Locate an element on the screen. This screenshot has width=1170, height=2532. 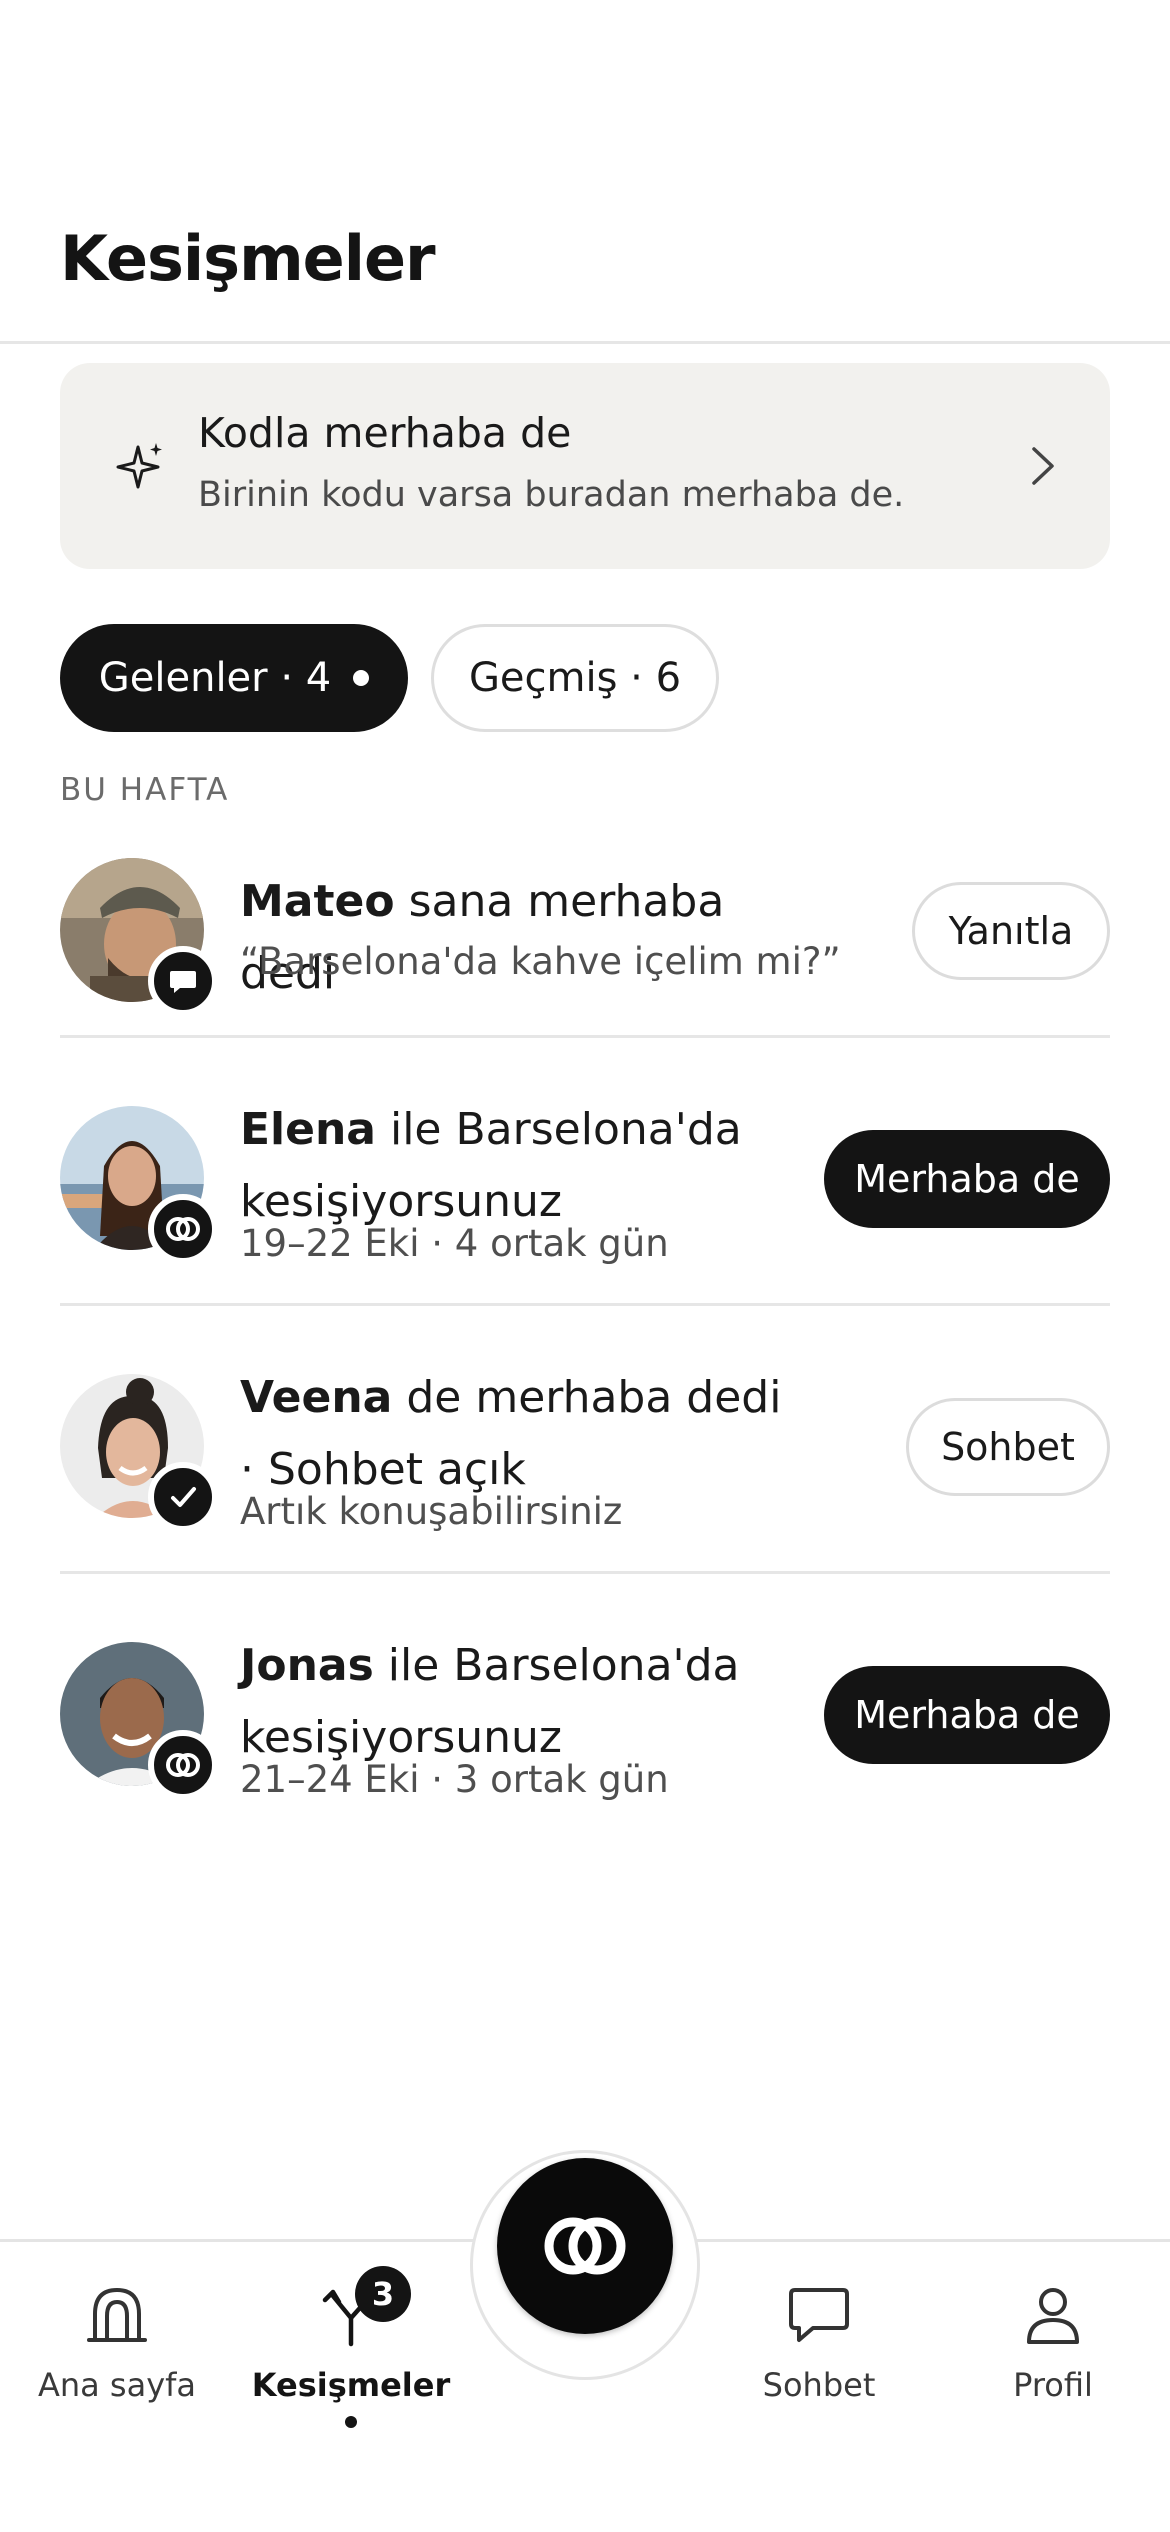
row-title: Veena de merhaba dedi · Sohbet açık is located at coordinates (520, 1434).